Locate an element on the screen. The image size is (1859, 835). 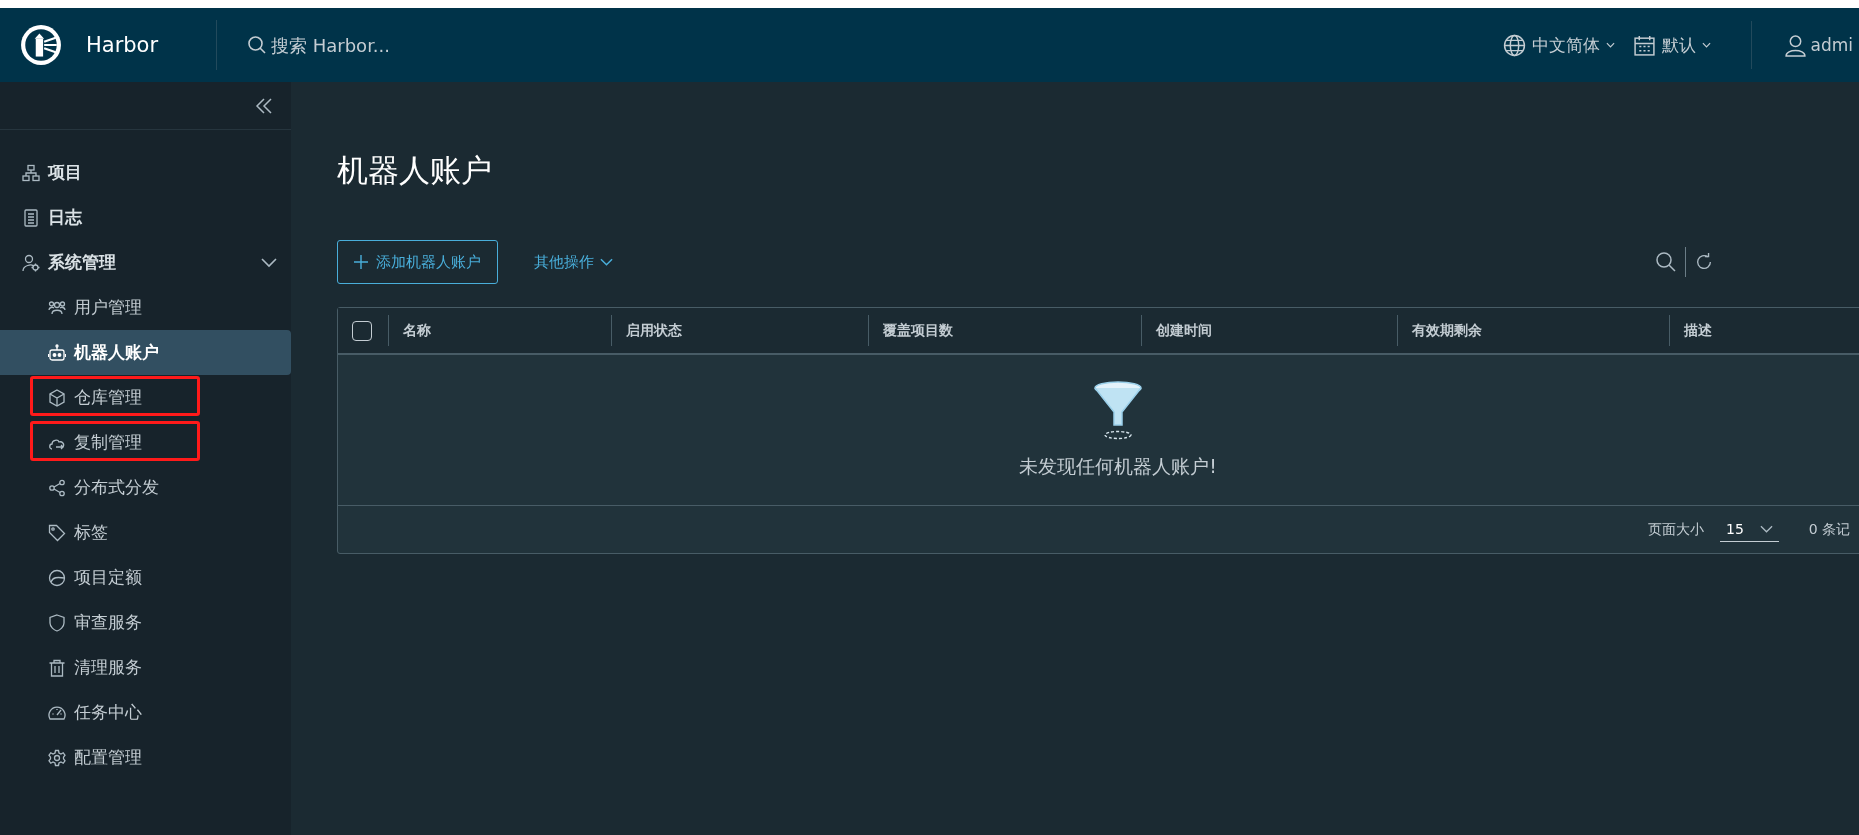
page-size-label: 页面大小 is located at coordinates (1676, 529).